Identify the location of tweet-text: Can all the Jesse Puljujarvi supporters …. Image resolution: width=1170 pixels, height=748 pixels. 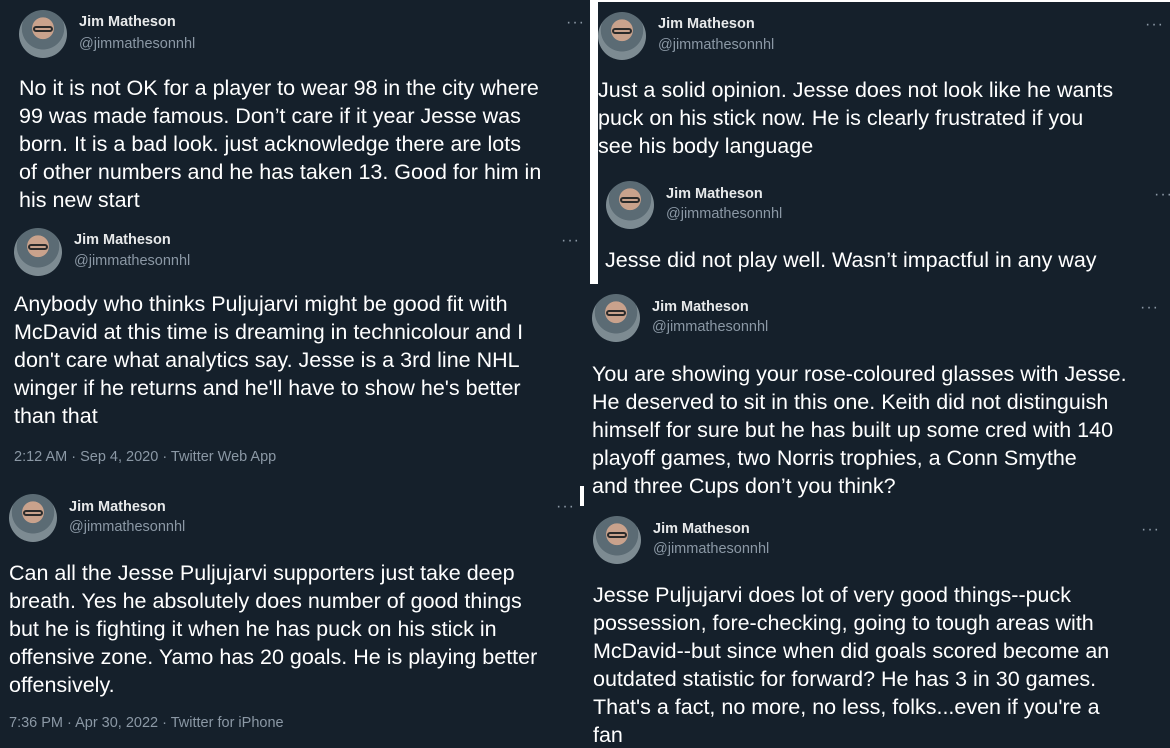
(273, 629).